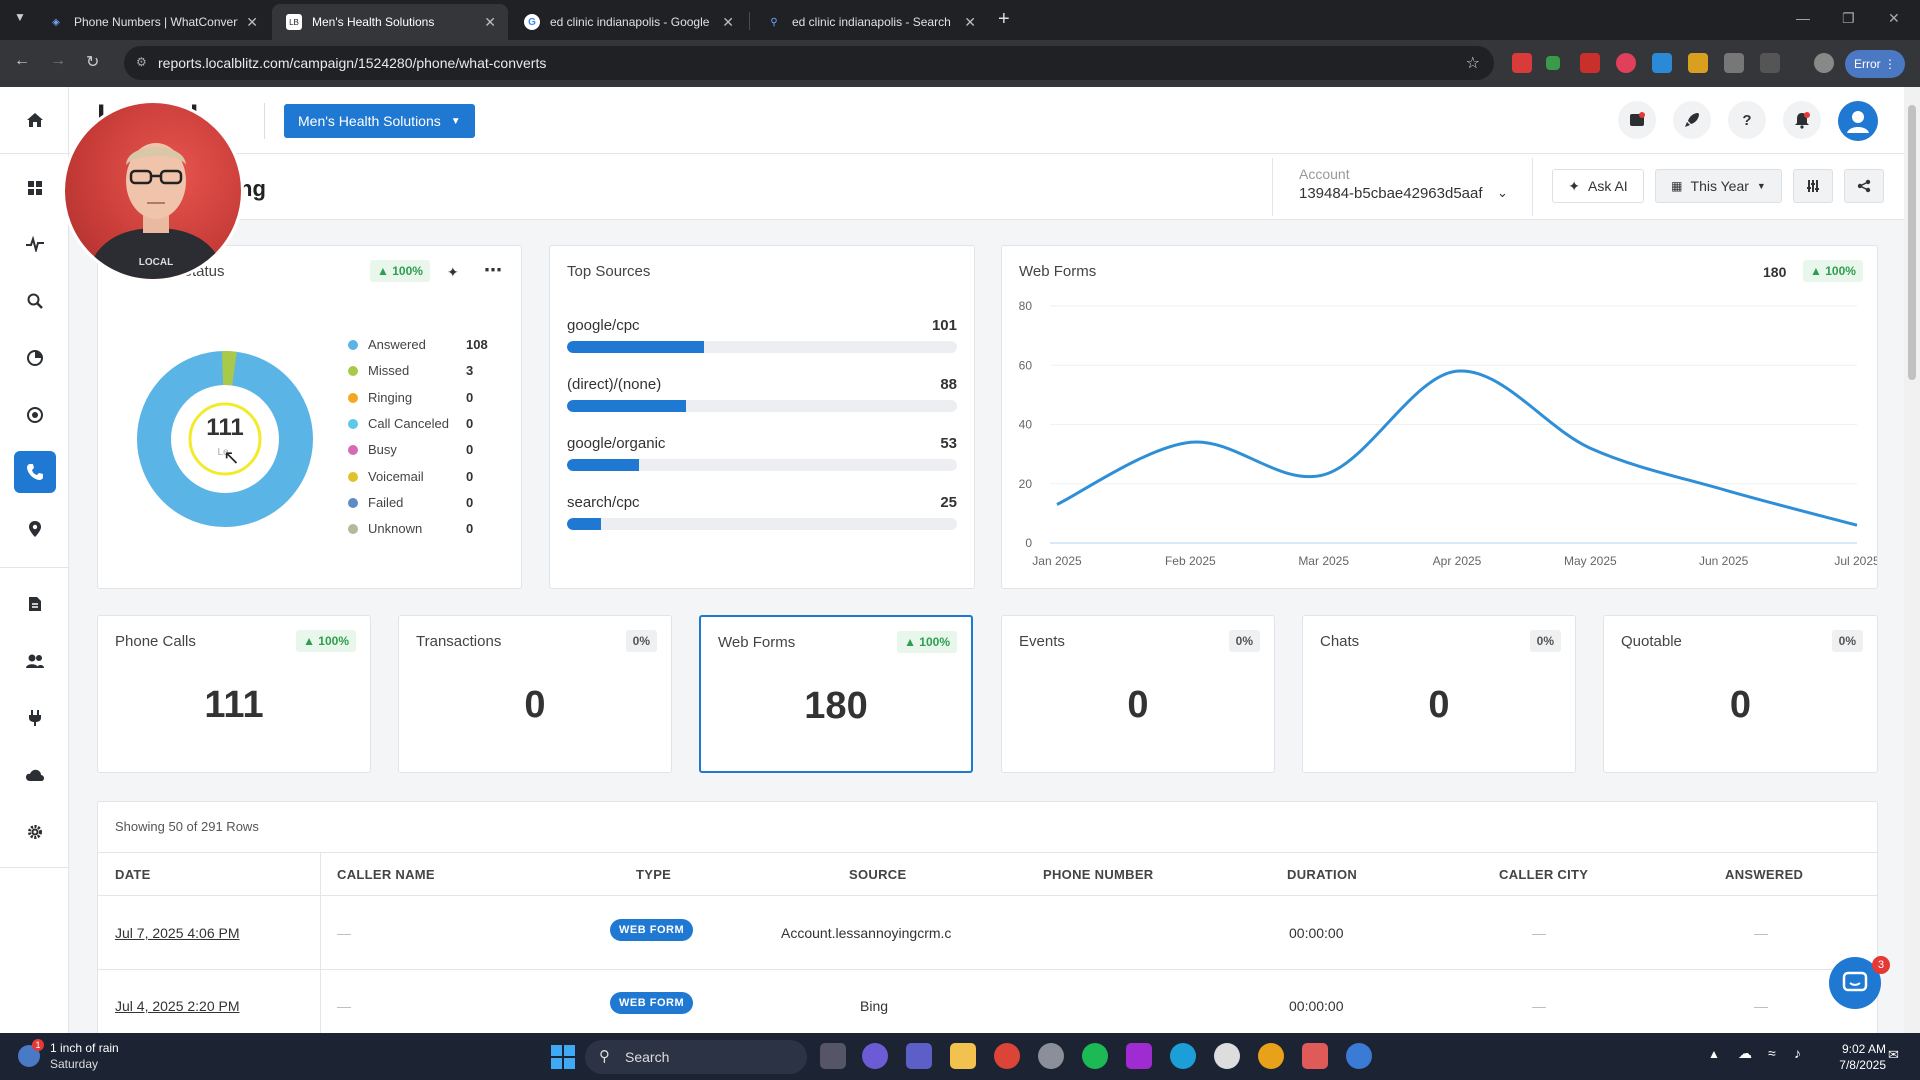 This screenshot has height=1080, width=1920. What do you see at coordinates (919, 1056) in the screenshot?
I see `teams-icon` at bounding box center [919, 1056].